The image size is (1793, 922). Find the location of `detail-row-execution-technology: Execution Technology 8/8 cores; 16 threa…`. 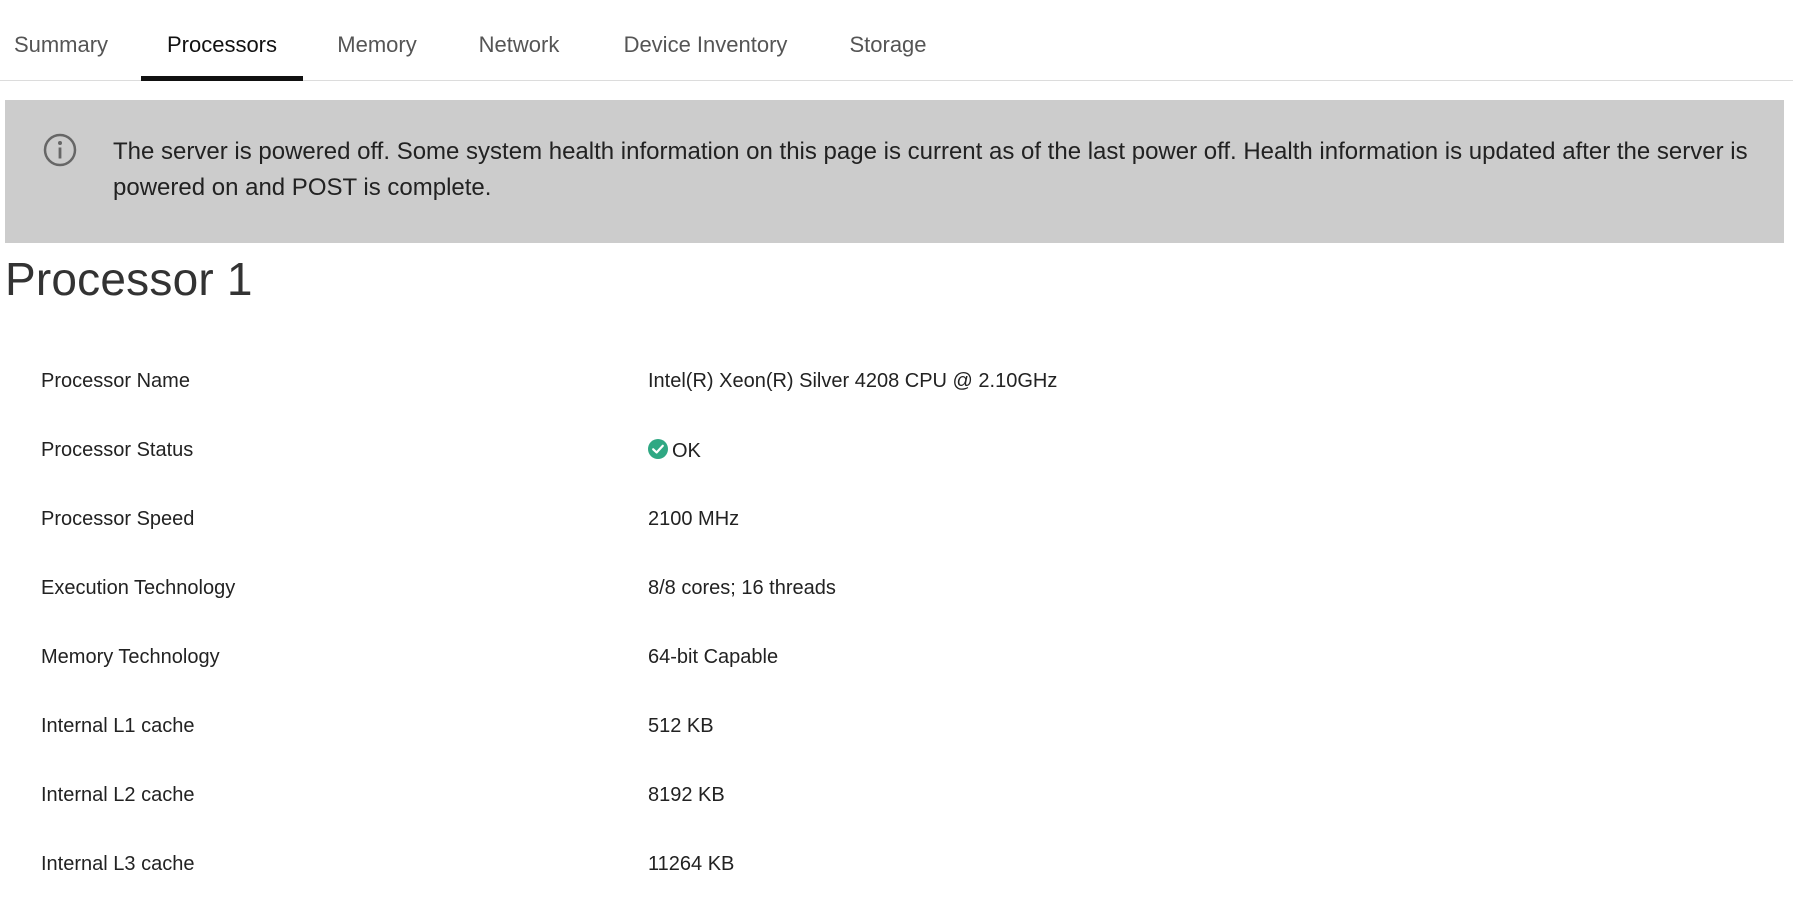

detail-row-execution-technology: Execution Technology 8/8 cores; 16 threa… is located at coordinates (896, 593).